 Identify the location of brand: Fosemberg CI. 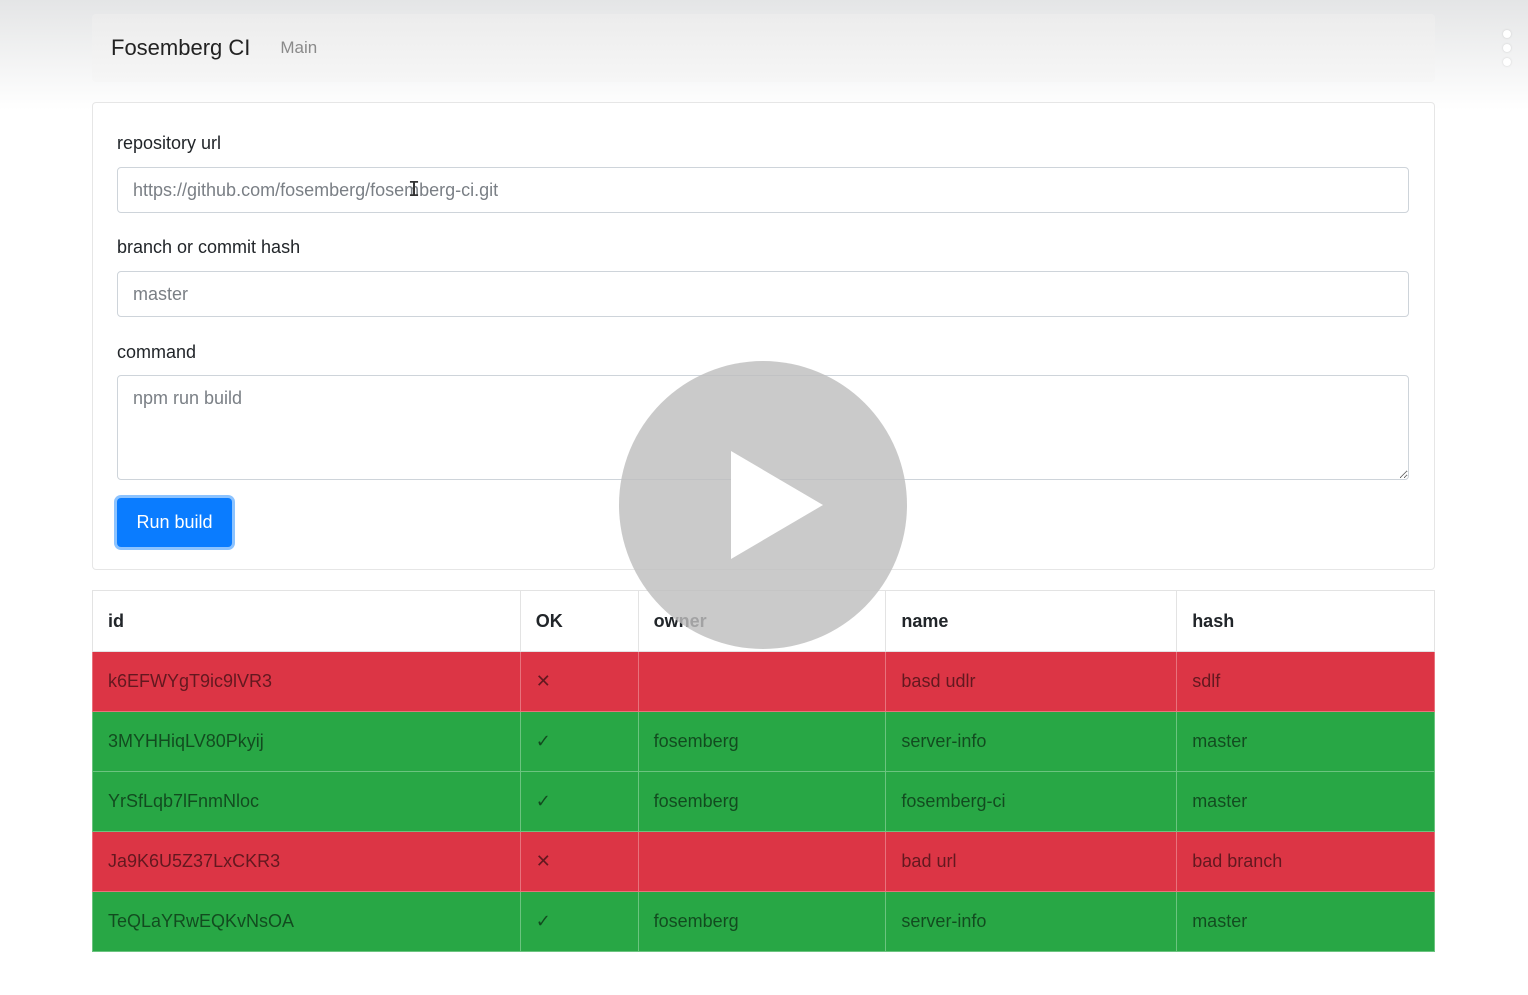
(180, 48).